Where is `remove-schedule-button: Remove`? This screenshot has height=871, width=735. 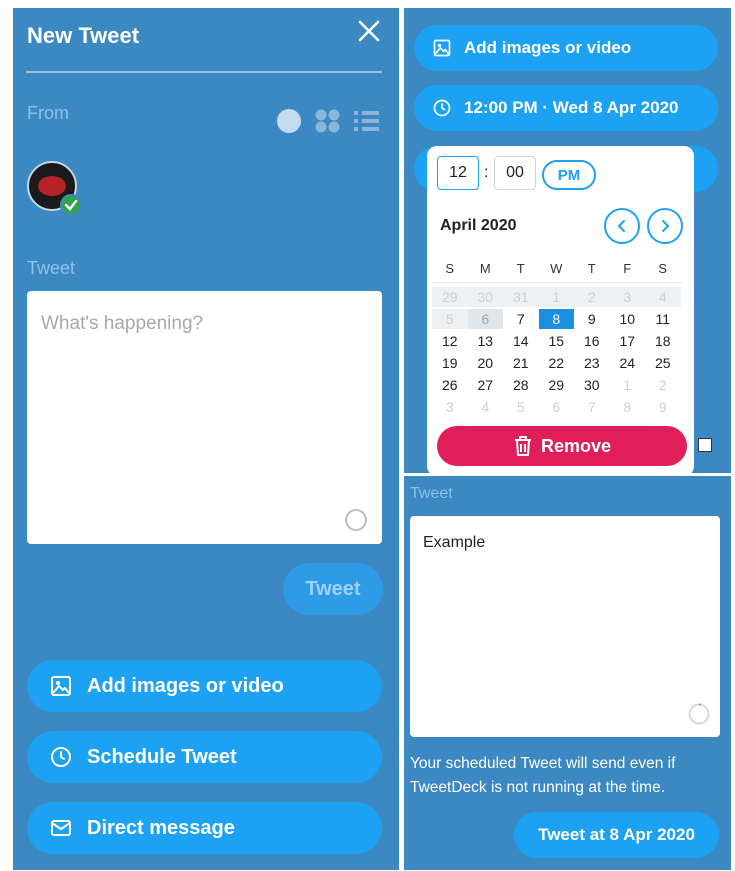 remove-schedule-button: Remove is located at coordinates (562, 446).